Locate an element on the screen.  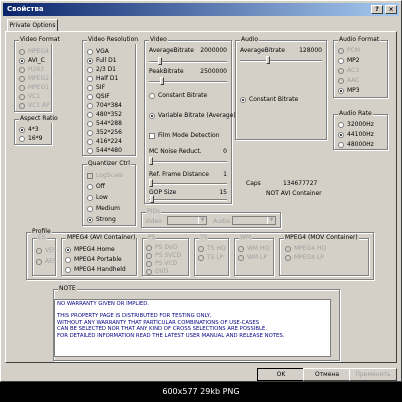
video-format-vc1-ap: VC1 AP is located at coordinates (34, 105).